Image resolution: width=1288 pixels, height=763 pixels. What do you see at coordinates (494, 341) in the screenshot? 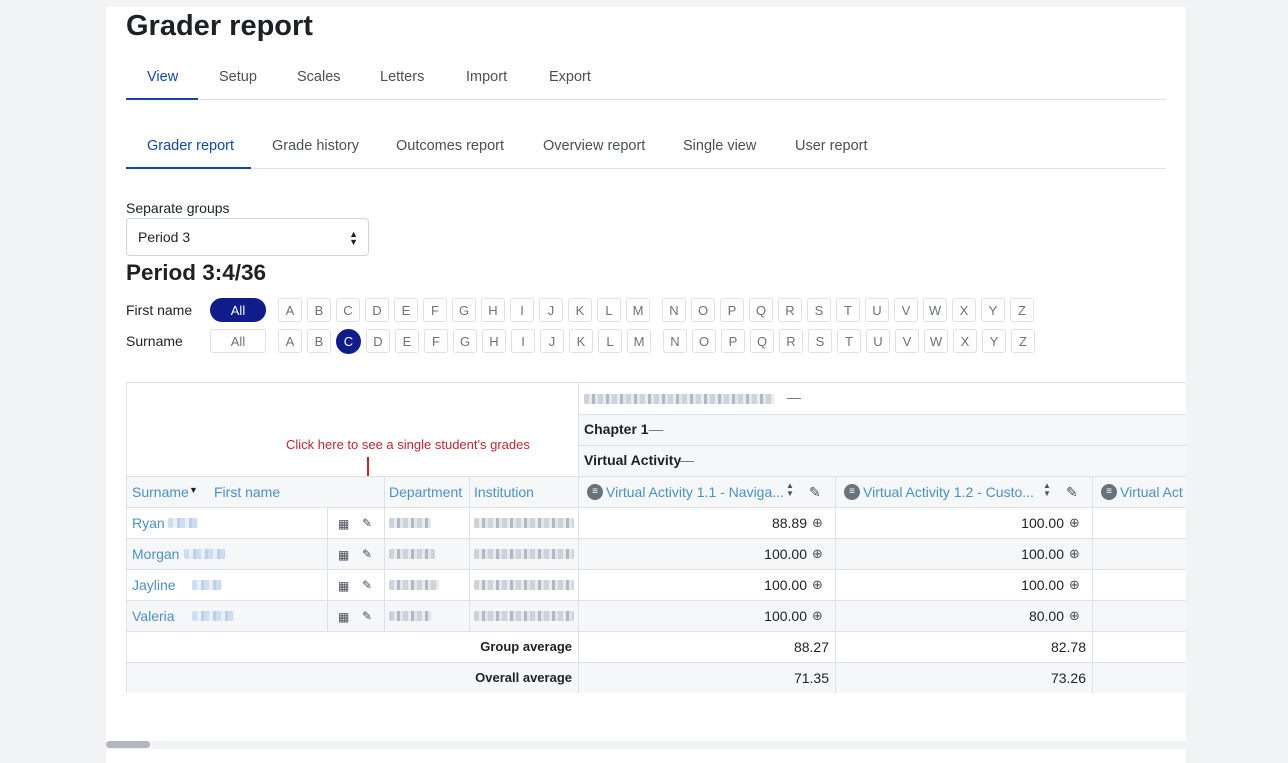
I see `surname-initial-h: H` at bounding box center [494, 341].